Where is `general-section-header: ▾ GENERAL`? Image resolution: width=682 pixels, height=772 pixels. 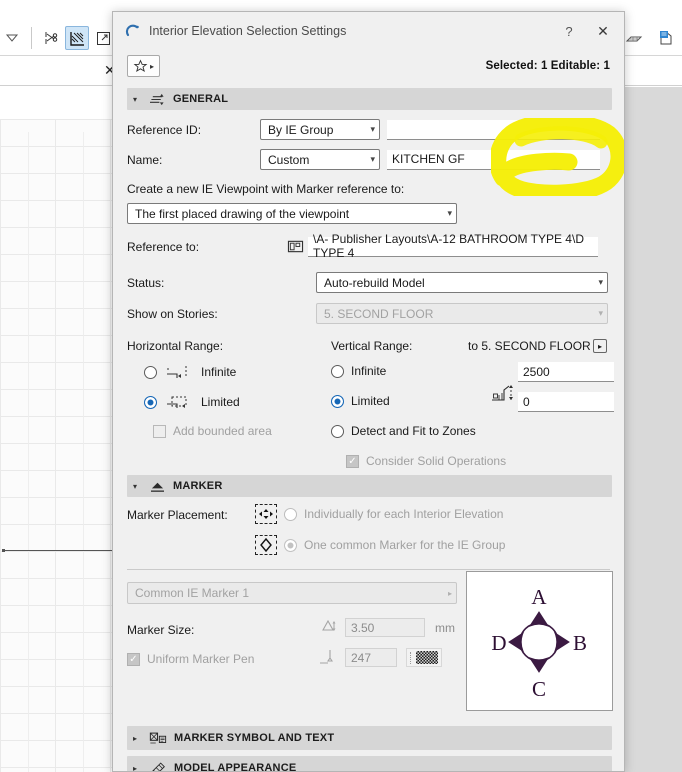
general-section-header: ▾ GENERAL is located at coordinates (369, 99).